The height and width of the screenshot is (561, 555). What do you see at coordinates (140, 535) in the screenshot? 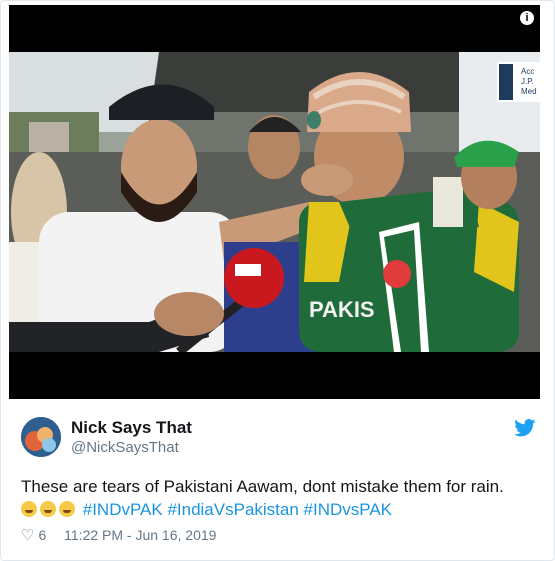
I see `timestamp: 11:22 PM - Jun 16, 2019` at bounding box center [140, 535].